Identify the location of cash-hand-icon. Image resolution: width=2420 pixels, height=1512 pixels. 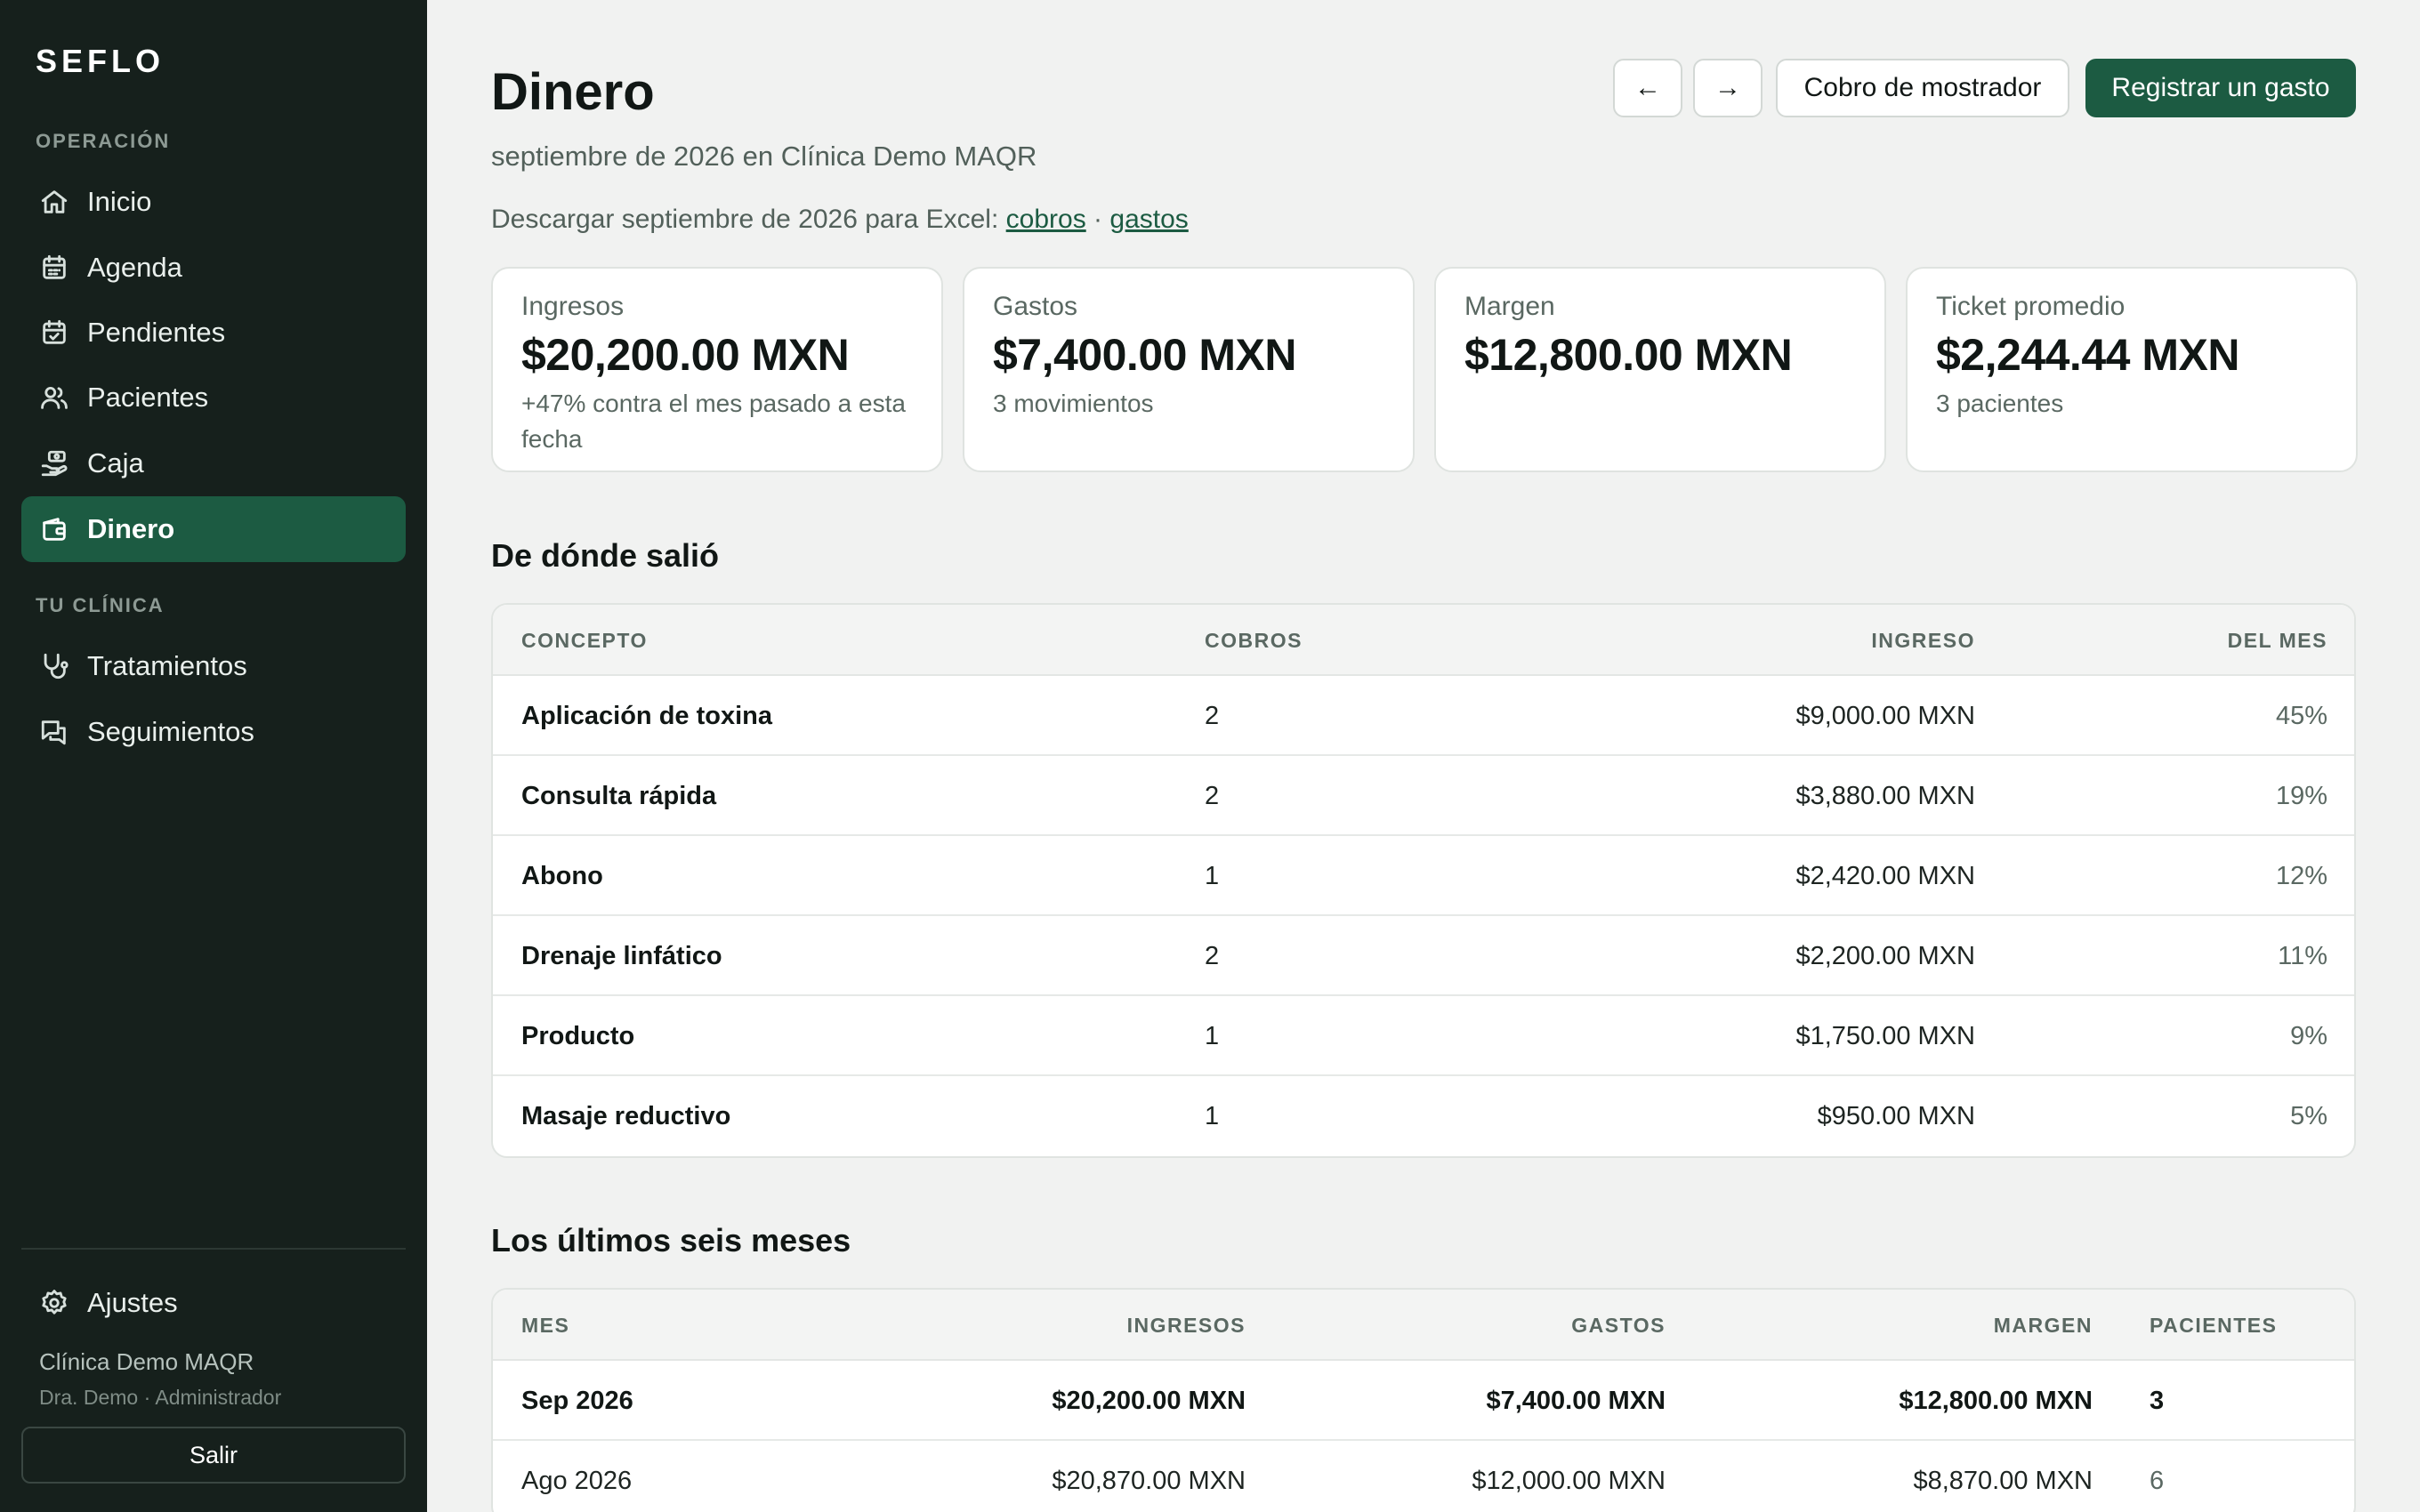
(54, 463).